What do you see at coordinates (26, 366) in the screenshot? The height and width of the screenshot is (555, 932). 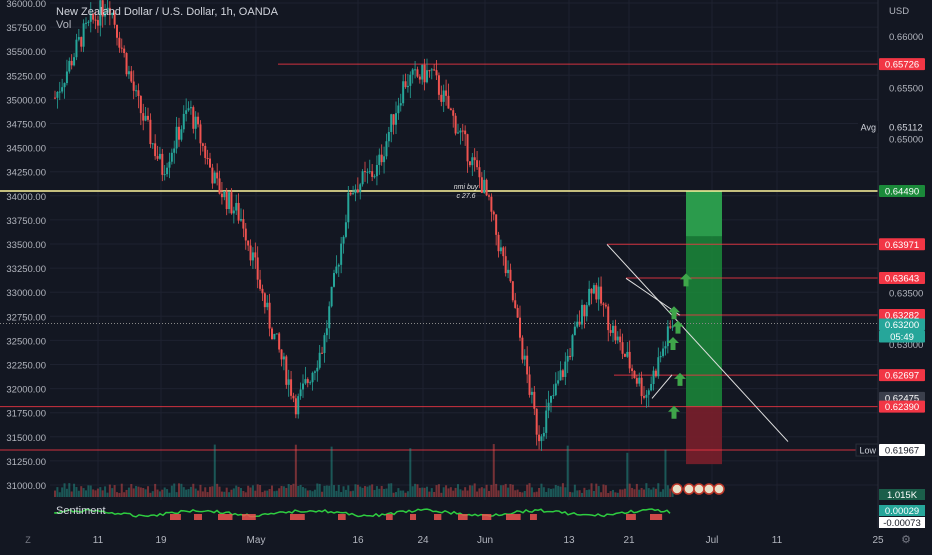 I see `left-axis-tick: 32250.00` at bounding box center [26, 366].